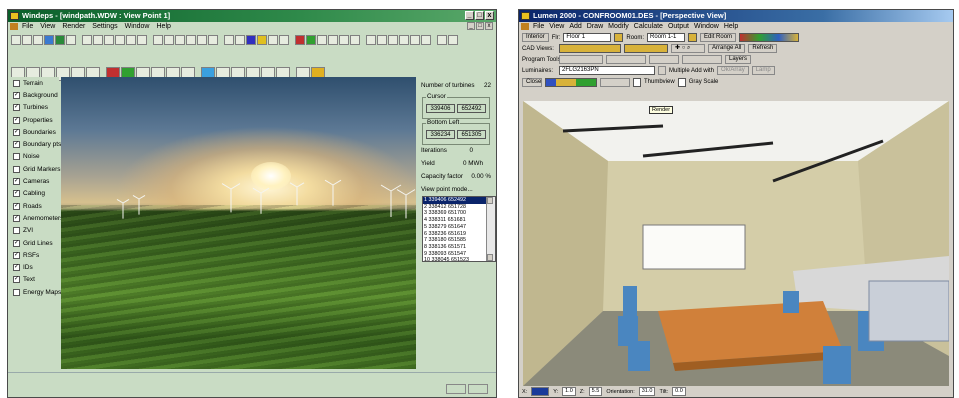 This screenshot has height=398, width=959. What do you see at coordinates (459, 240) in the screenshot?
I see `viewpoint-item: 7 338180 651585` at bounding box center [459, 240].